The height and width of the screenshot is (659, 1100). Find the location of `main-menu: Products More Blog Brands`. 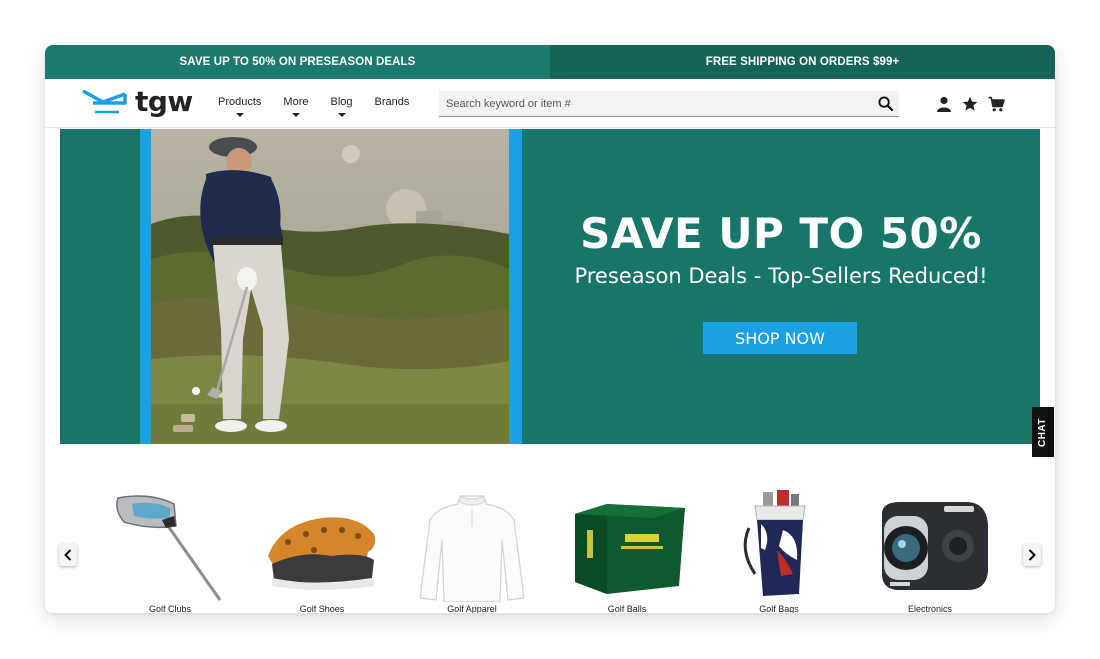

main-menu: Products More Blog Brands is located at coordinates (324, 106).